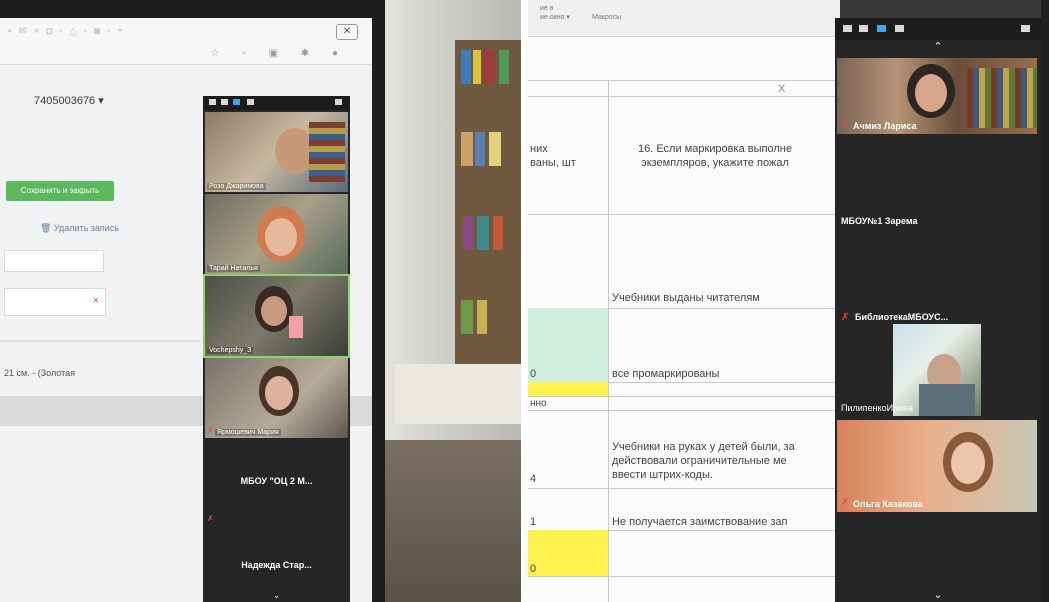 This screenshot has height=602, width=1049. What do you see at coordinates (60, 191) in the screenshot?
I see `save-and-close-button: Сохранить и закрыть` at bounding box center [60, 191].